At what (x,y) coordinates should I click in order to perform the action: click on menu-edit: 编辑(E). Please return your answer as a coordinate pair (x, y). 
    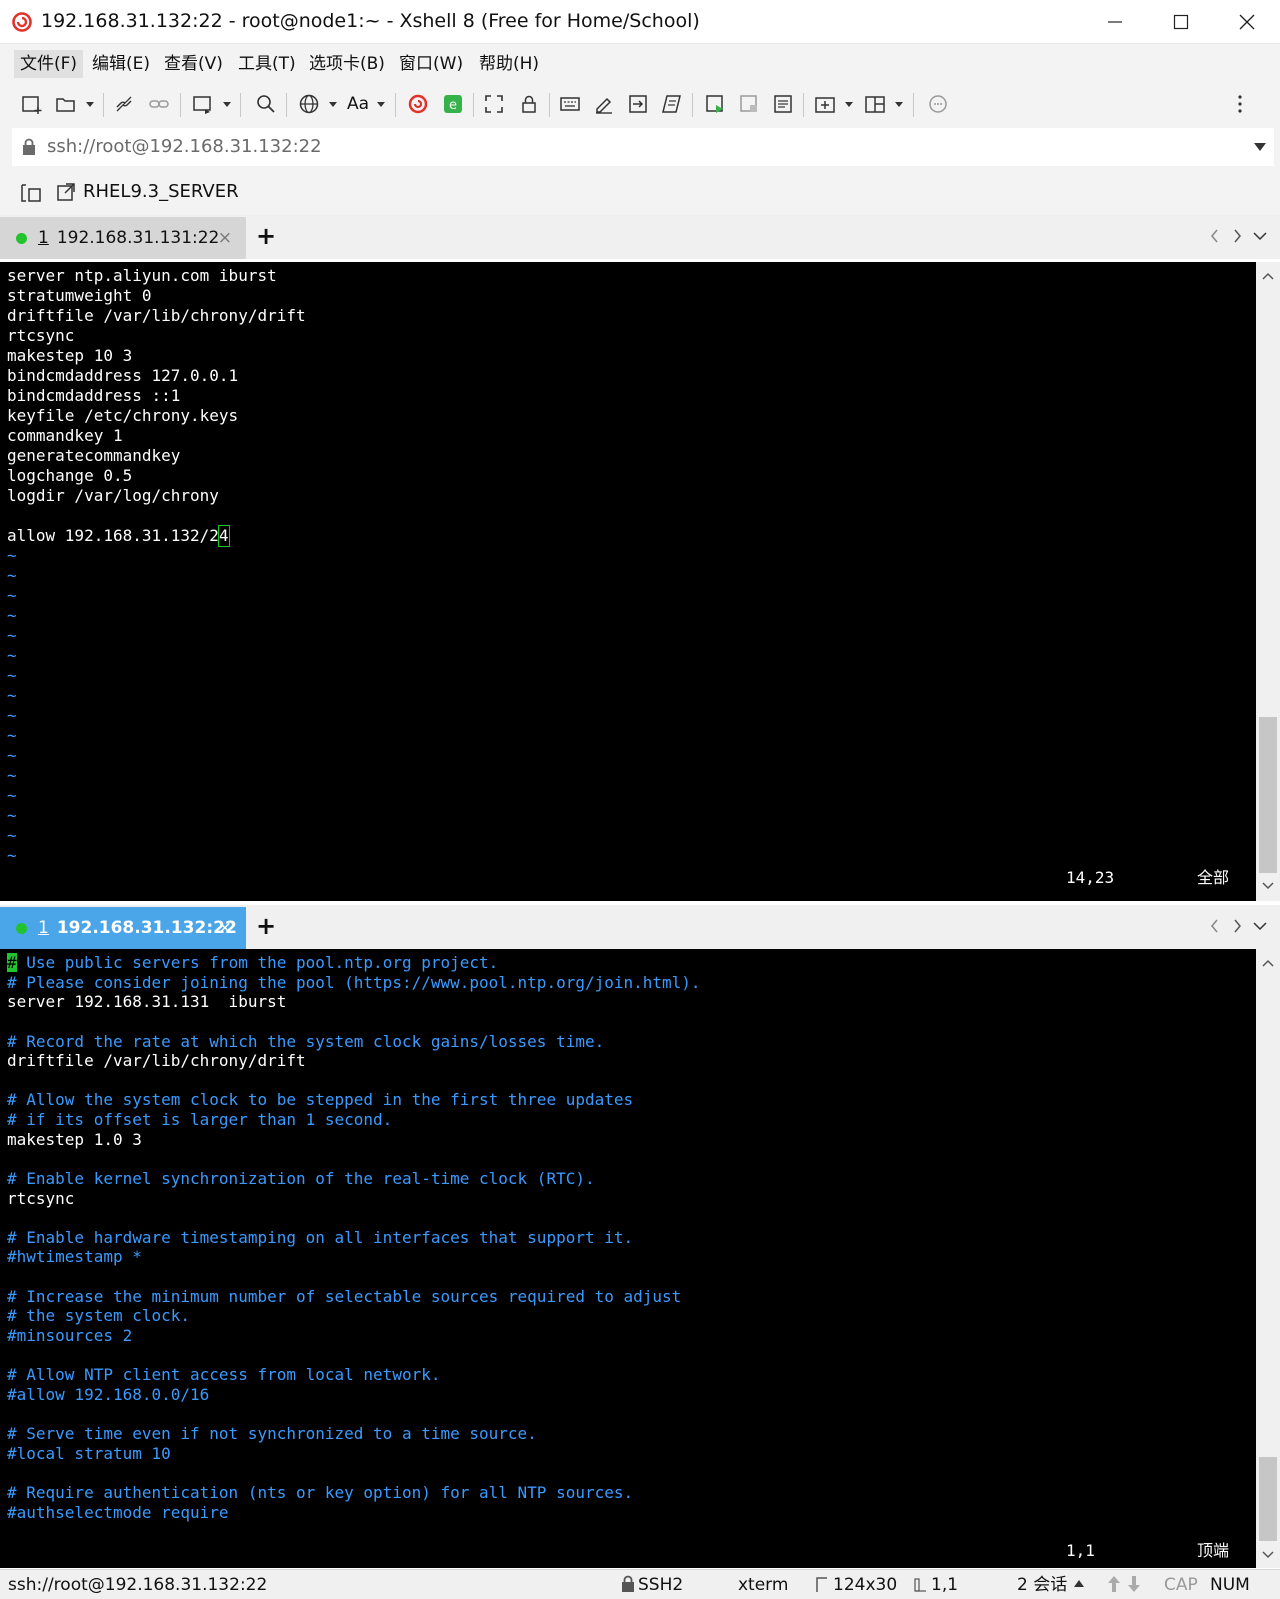
    Looking at the image, I should click on (121, 64).